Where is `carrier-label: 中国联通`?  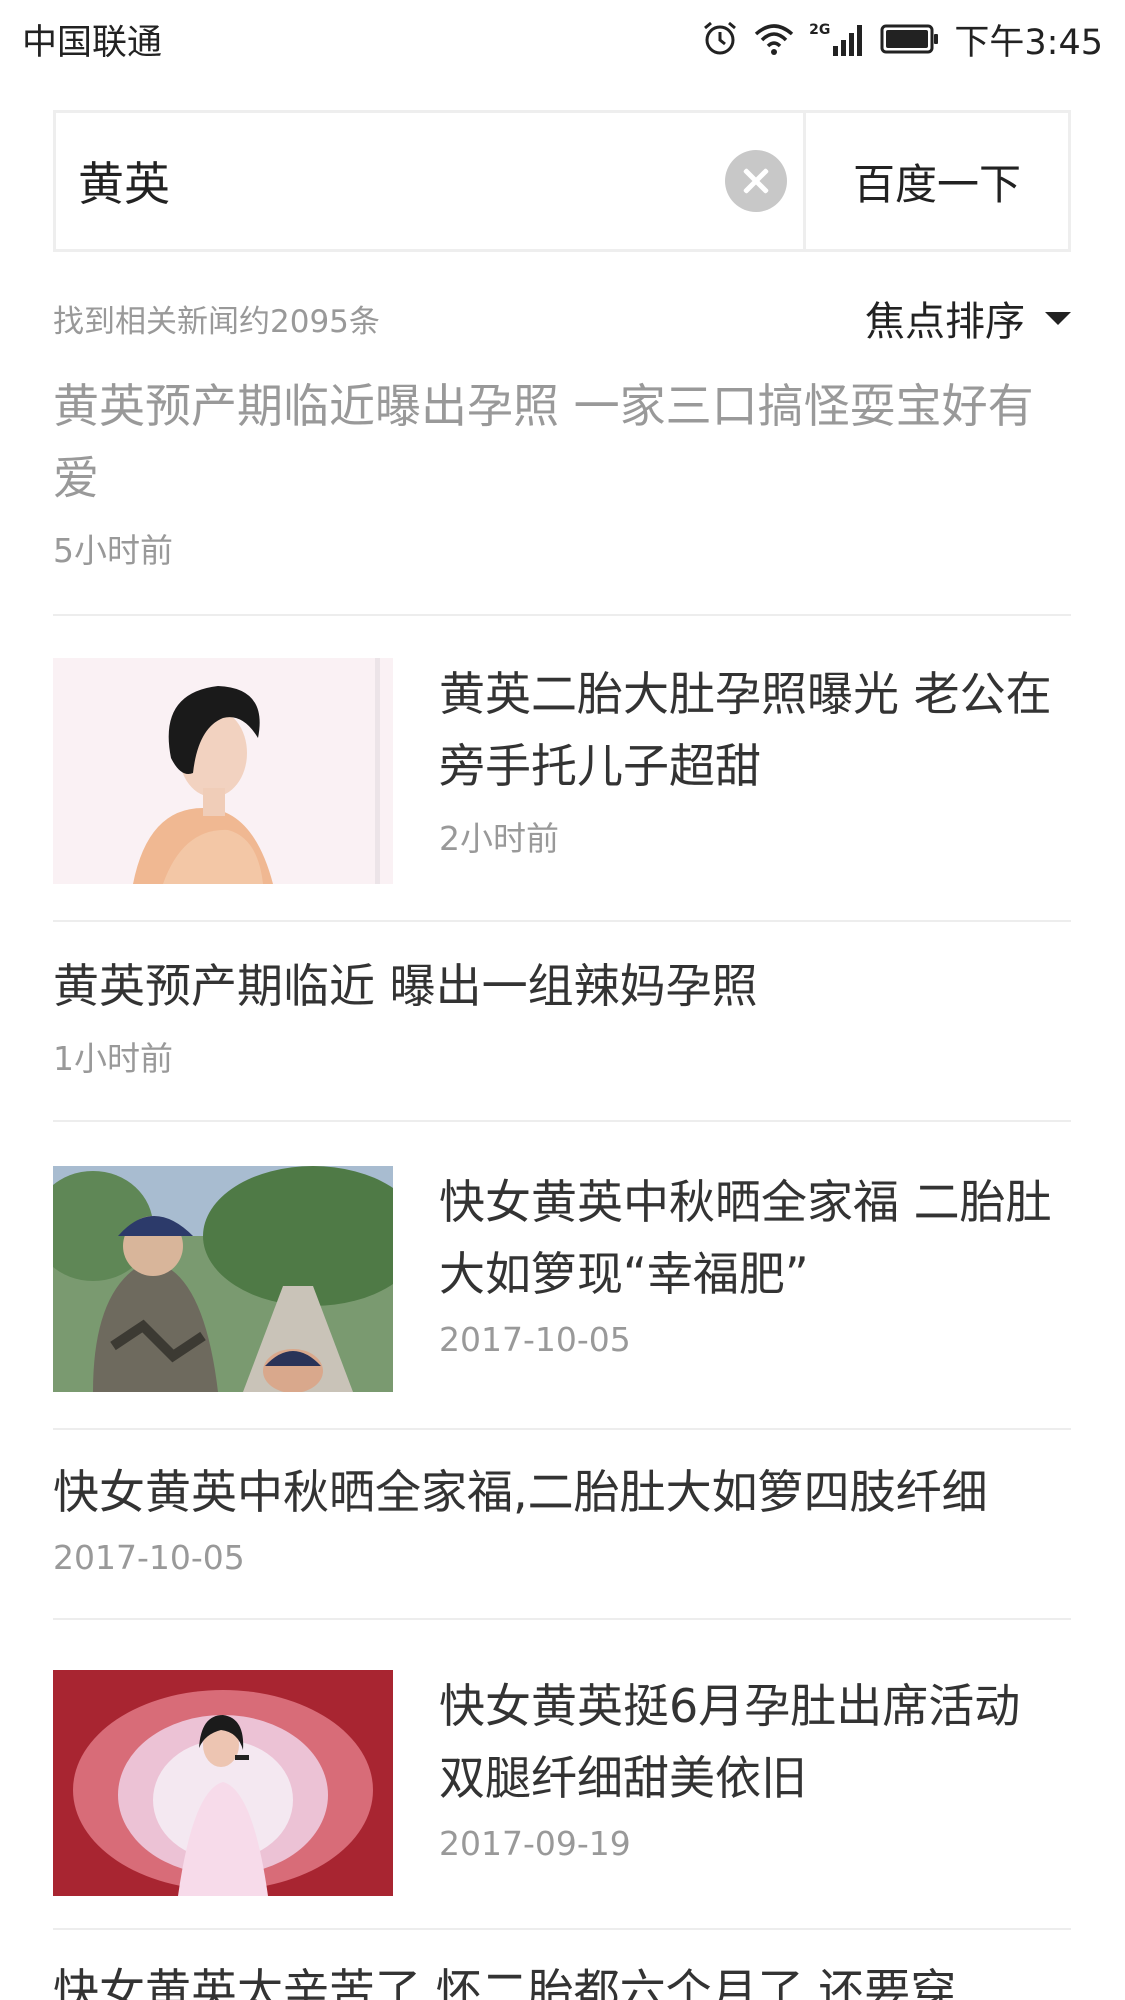
carrier-label: 中国联通 is located at coordinates (92, 42).